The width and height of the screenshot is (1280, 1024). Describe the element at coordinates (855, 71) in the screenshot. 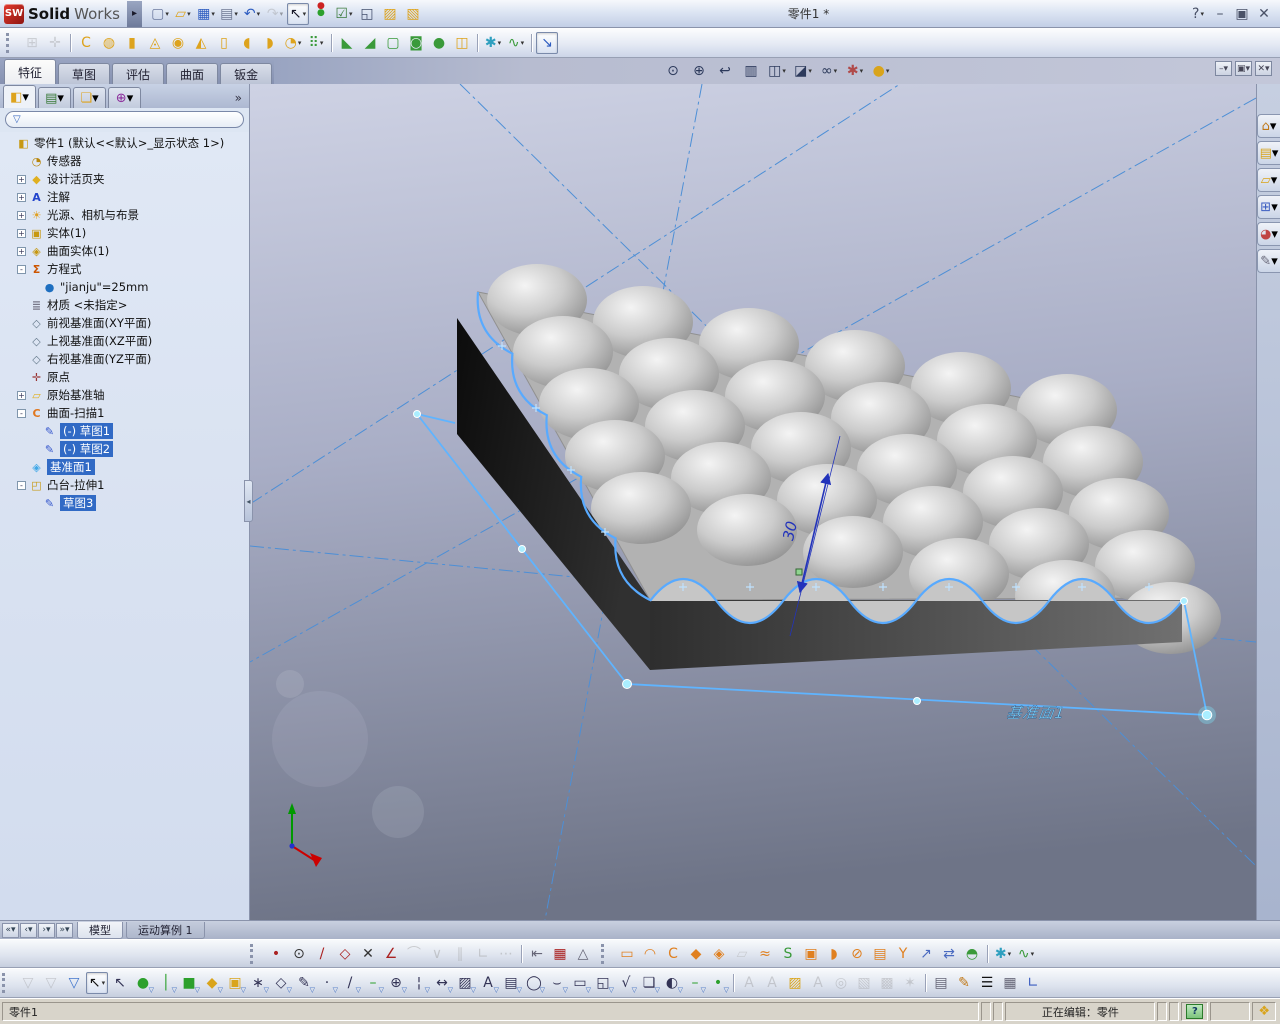

I see `edit-appearance-button: ✱ ▾` at that location.